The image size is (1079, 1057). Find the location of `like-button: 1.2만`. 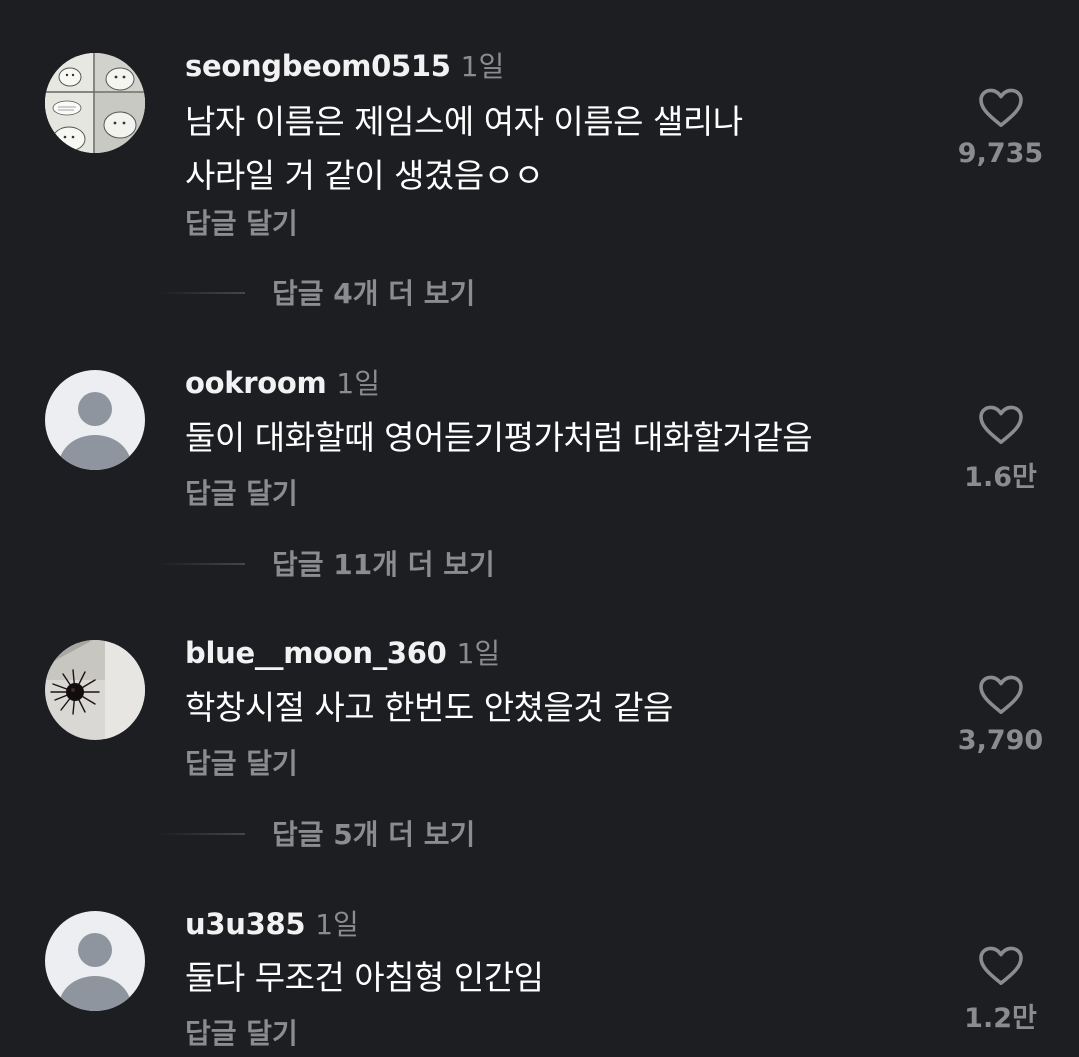

like-button: 1.2만 is located at coordinates (1000, 990).